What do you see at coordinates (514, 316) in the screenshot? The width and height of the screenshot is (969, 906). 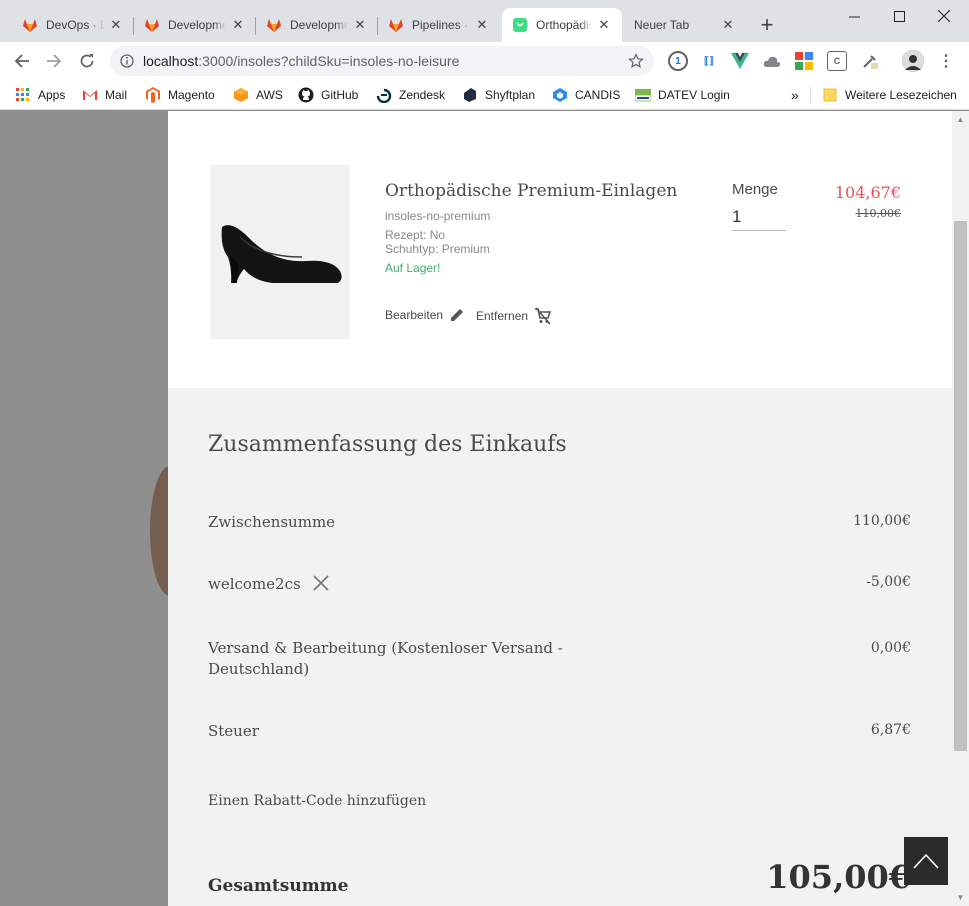 I see `remove-button: Entfernen` at bounding box center [514, 316].